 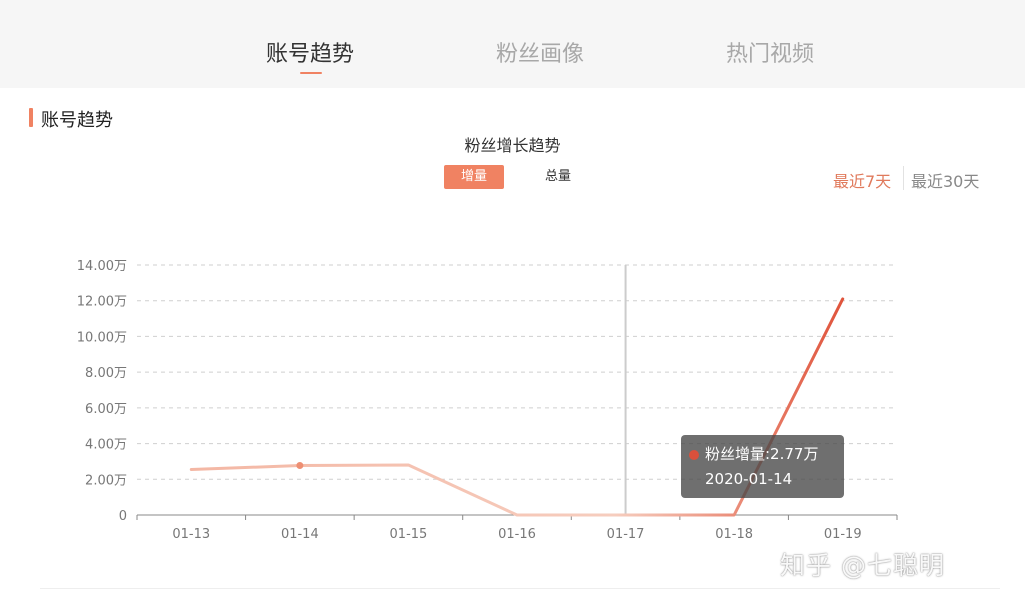 What do you see at coordinates (517, 534) in the screenshot?
I see `x-tick-label: 01-16` at bounding box center [517, 534].